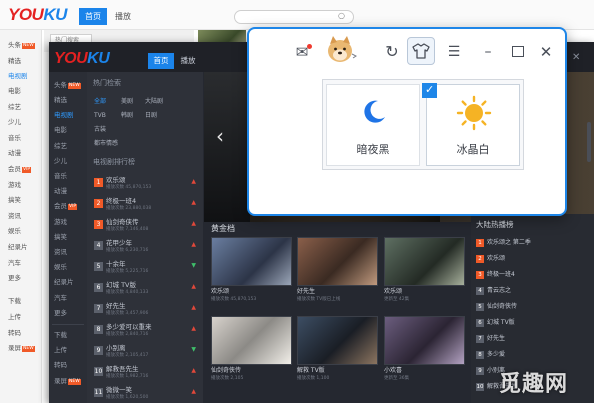 This screenshot has width=594, height=403. I want to click on light-sidebar-item: 会员 VIP, so click(20, 169).